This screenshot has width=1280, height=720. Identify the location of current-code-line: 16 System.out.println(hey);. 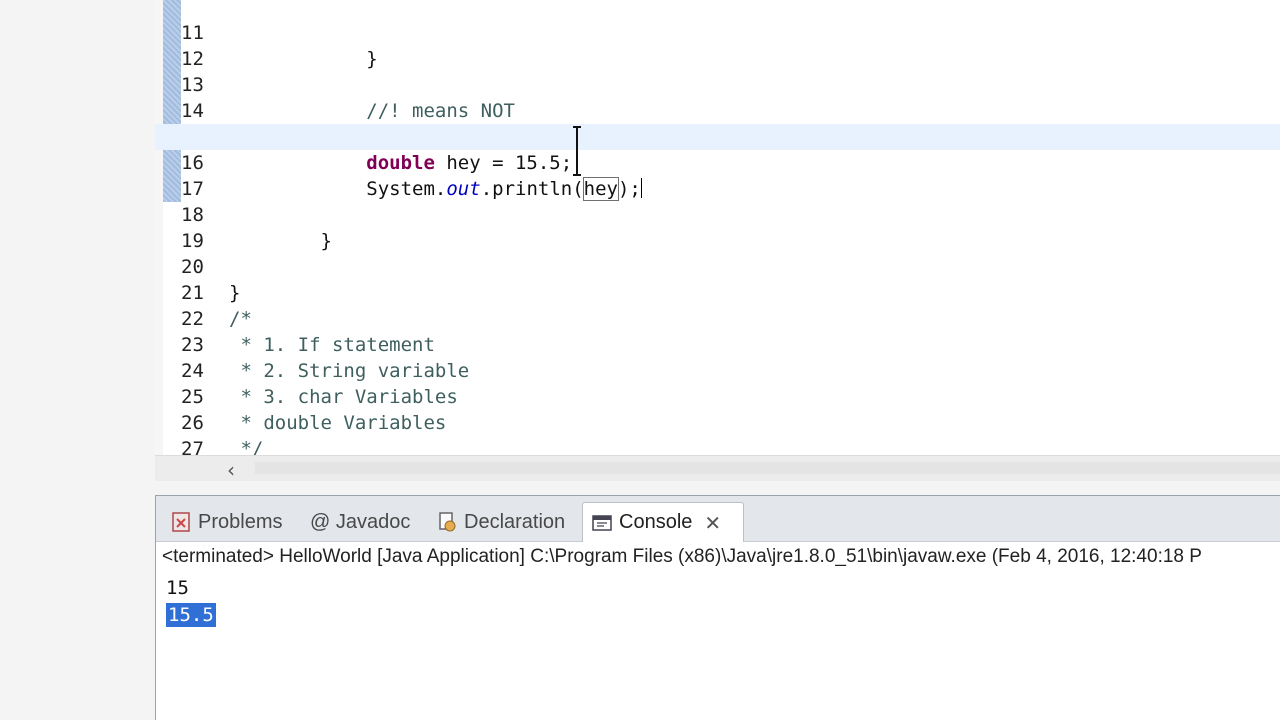
(717, 162).